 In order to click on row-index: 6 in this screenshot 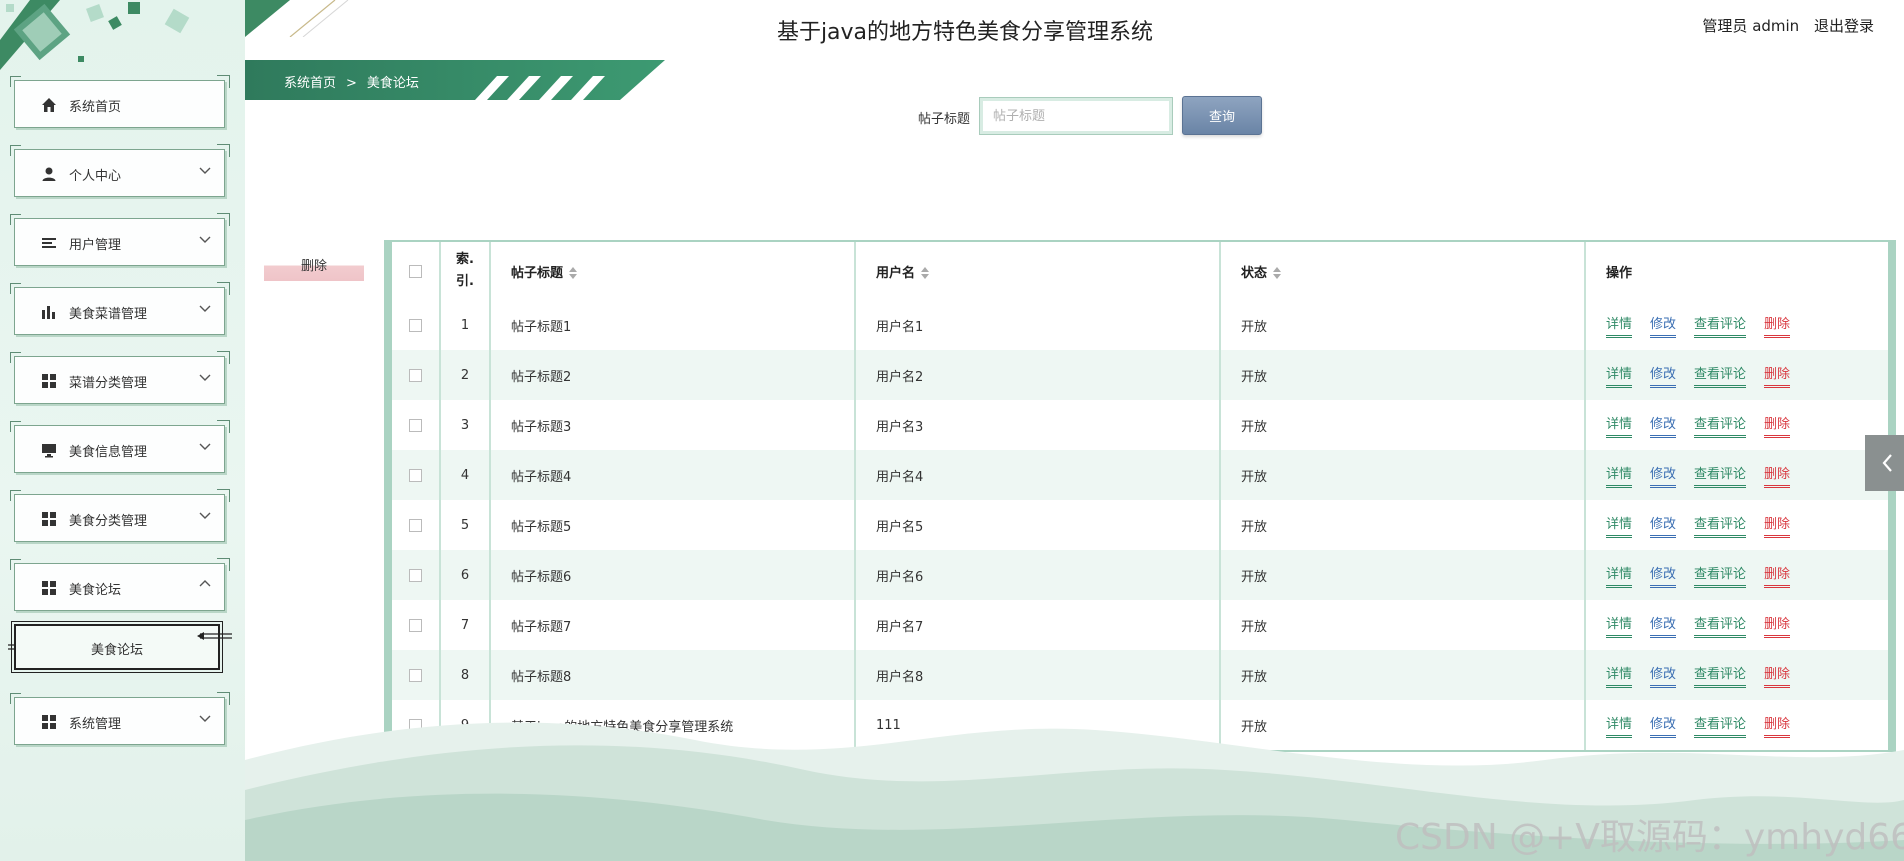, I will do `click(465, 575)`.